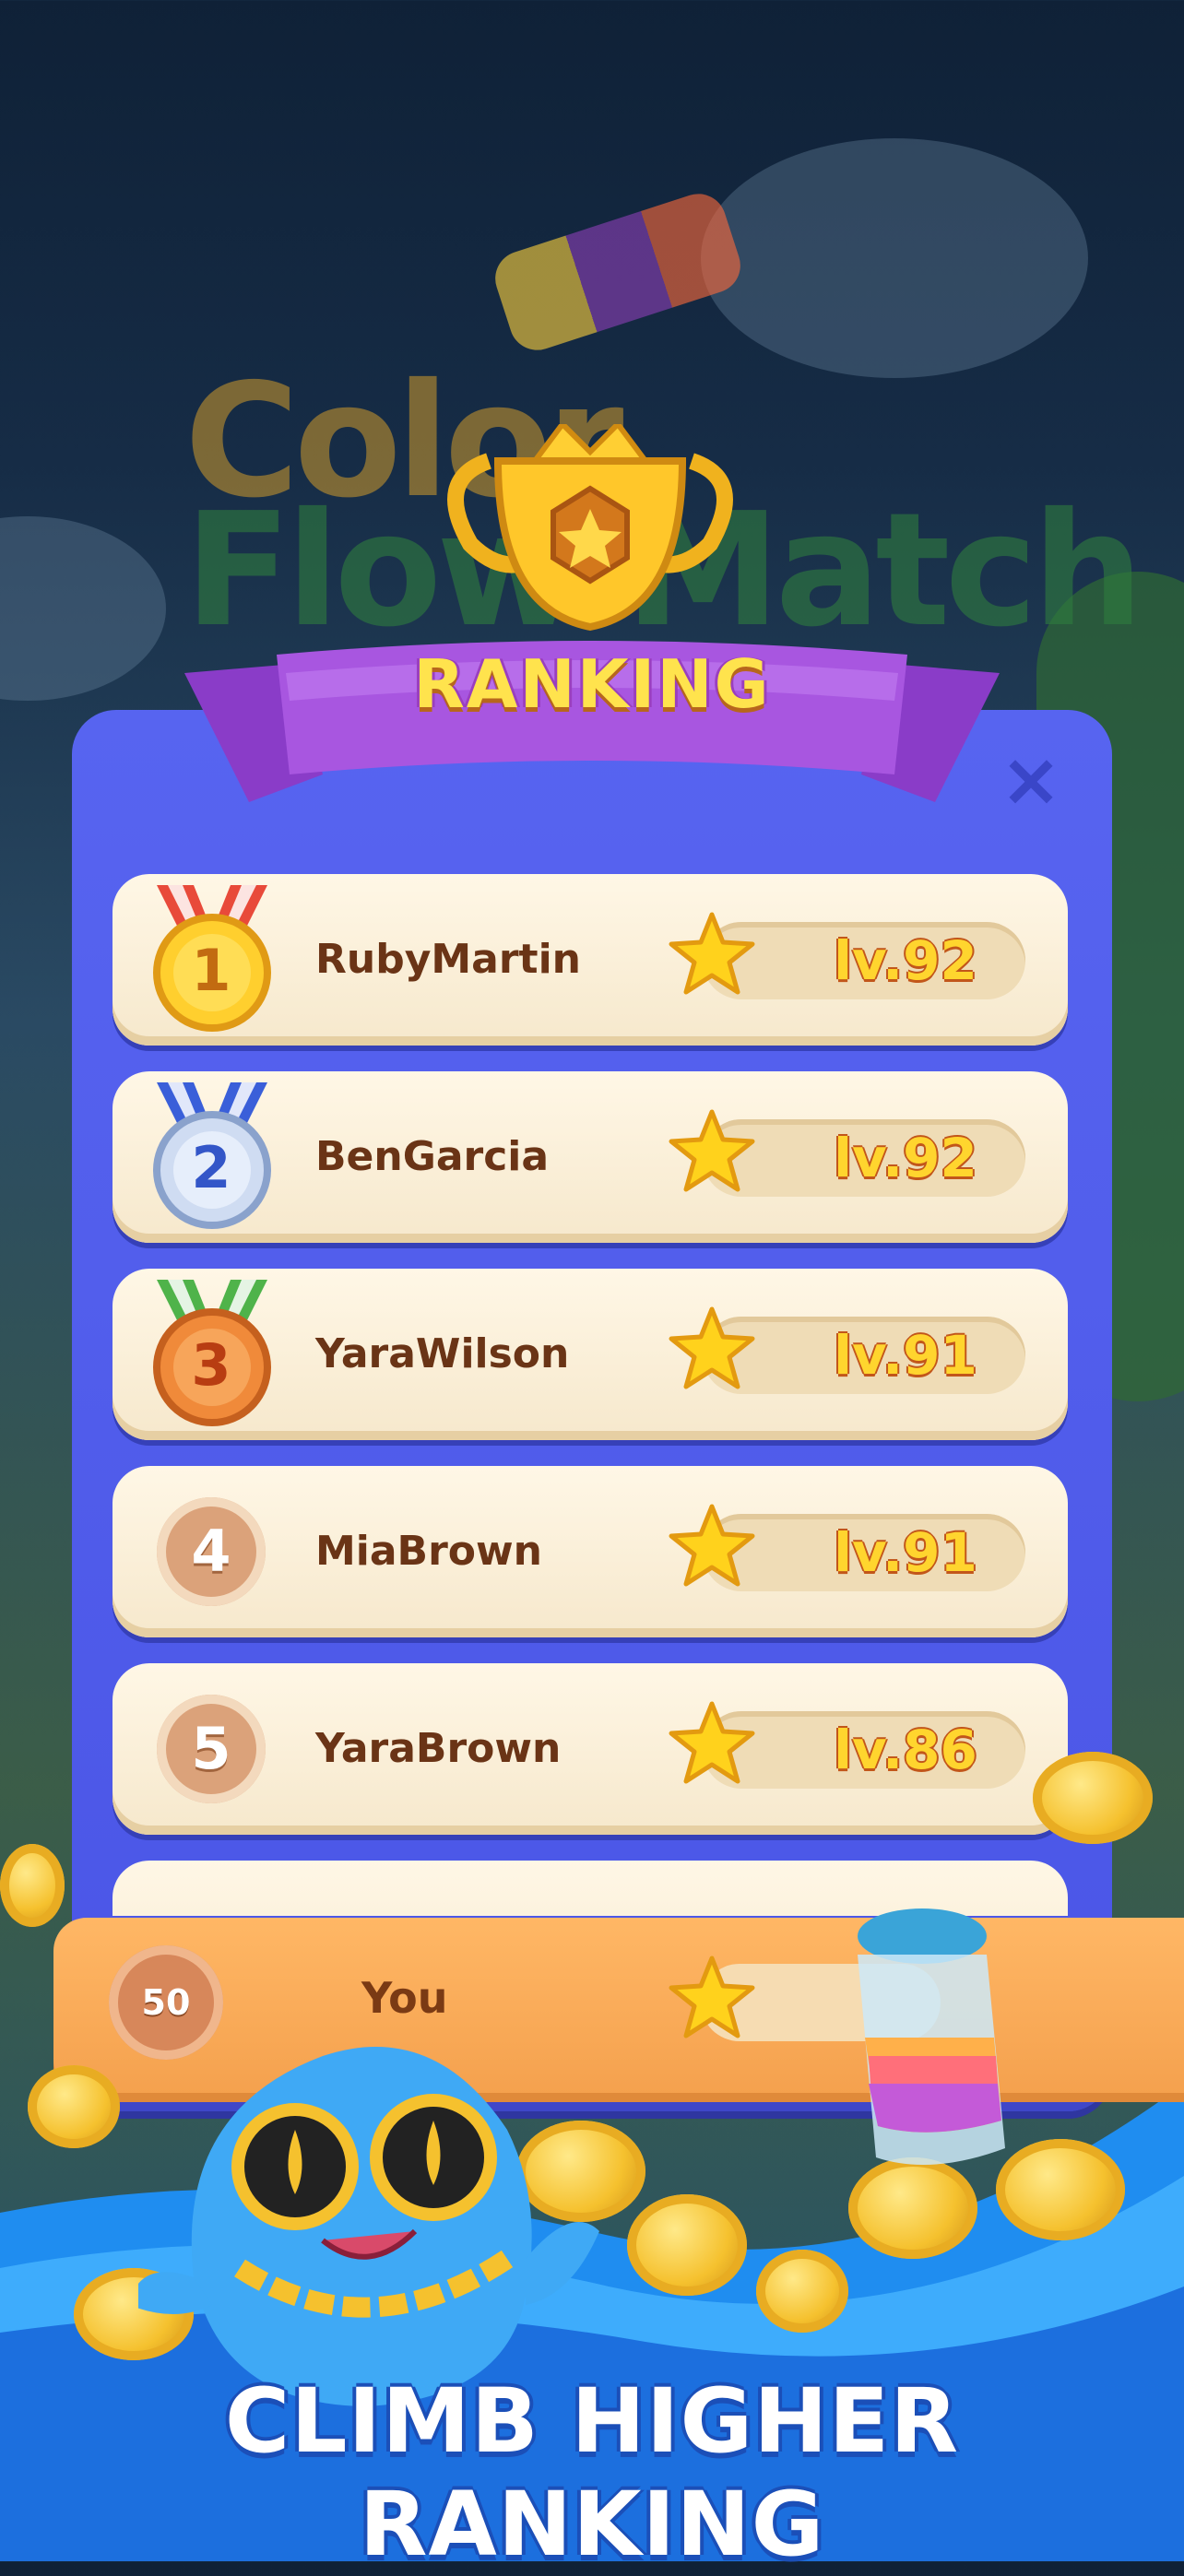  What do you see at coordinates (592, 2472) in the screenshot?
I see `promo-banner: CLIMB HIGHER RANKING` at bounding box center [592, 2472].